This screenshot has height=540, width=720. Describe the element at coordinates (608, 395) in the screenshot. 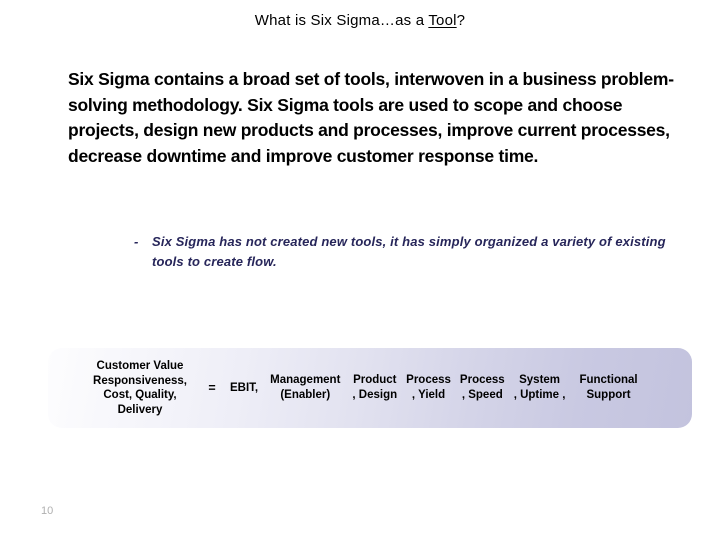

I see `equation-term-functional-support-bottom: Support` at that location.